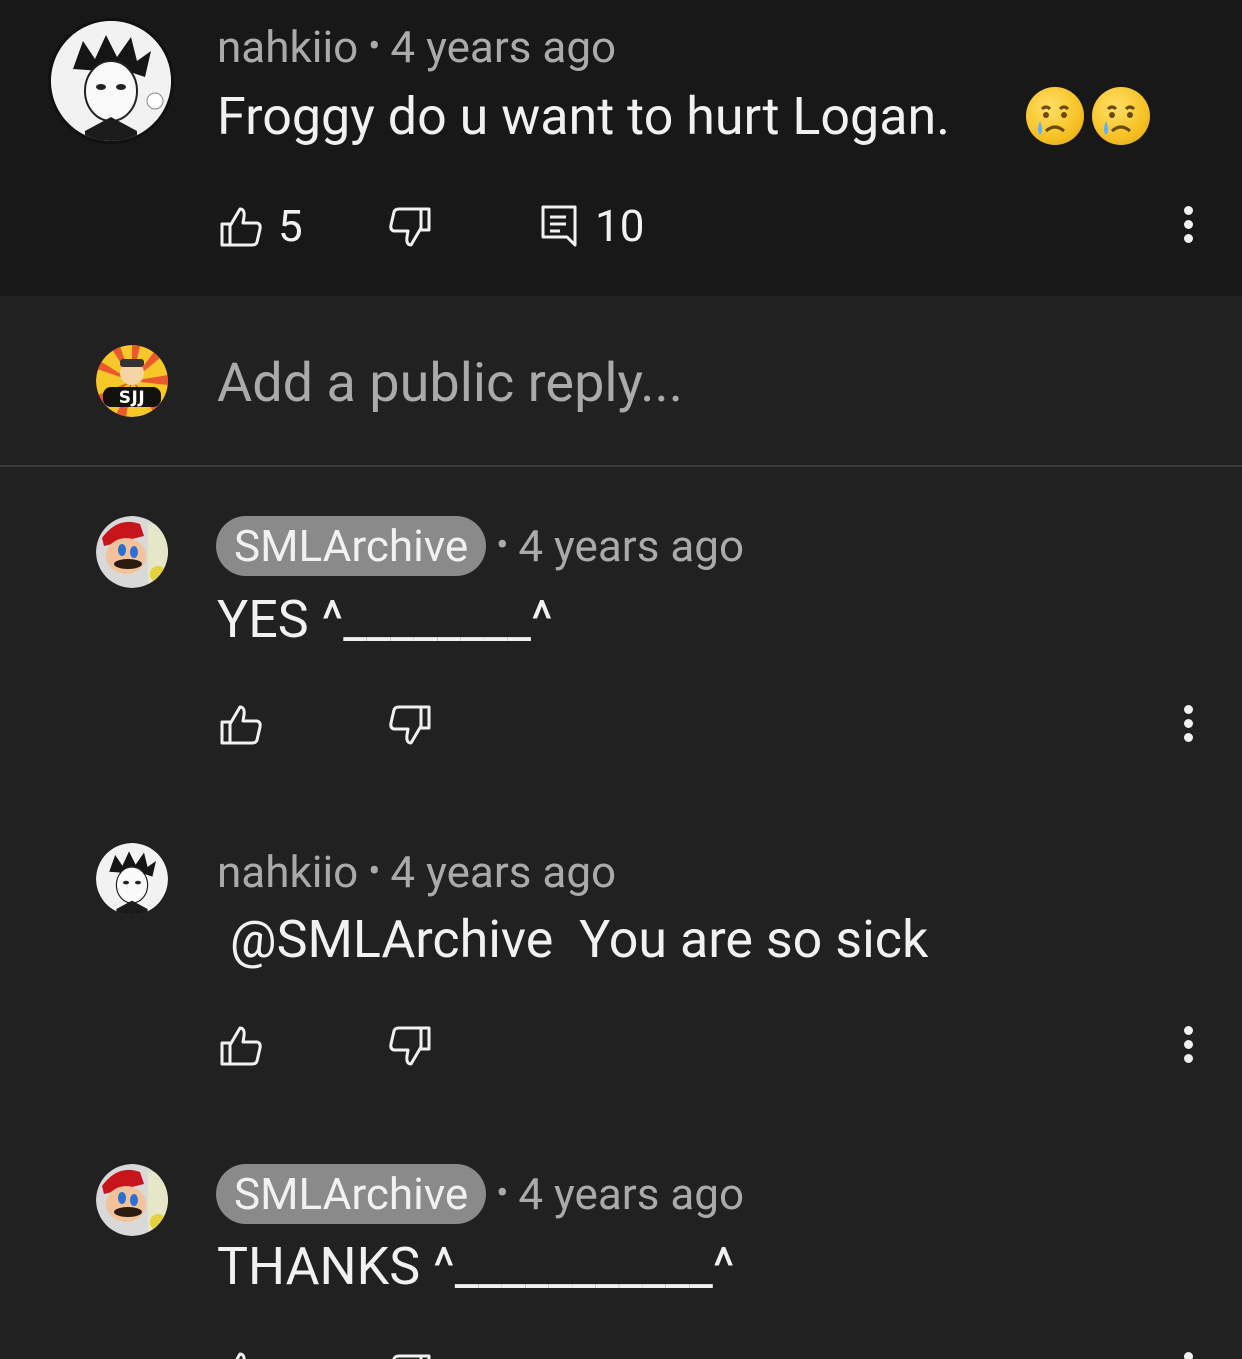 The width and height of the screenshot is (1242, 1359). What do you see at coordinates (132, 398) in the screenshot?
I see `avatar-label: SJJ` at bounding box center [132, 398].